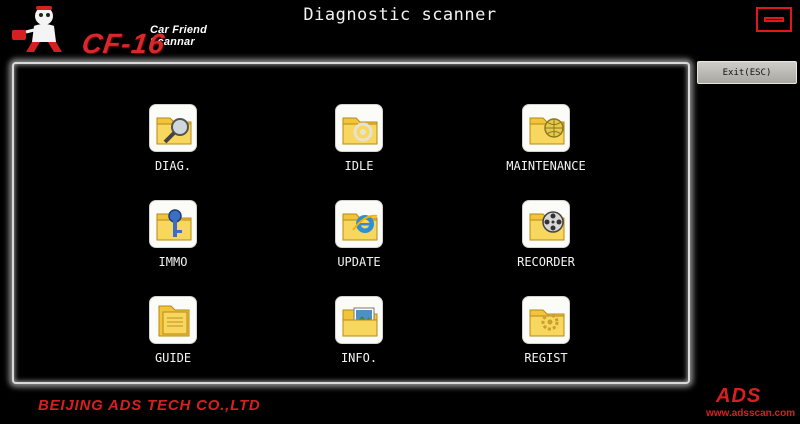 The image size is (800, 424). I want to click on folder-key-icon, so click(173, 224).